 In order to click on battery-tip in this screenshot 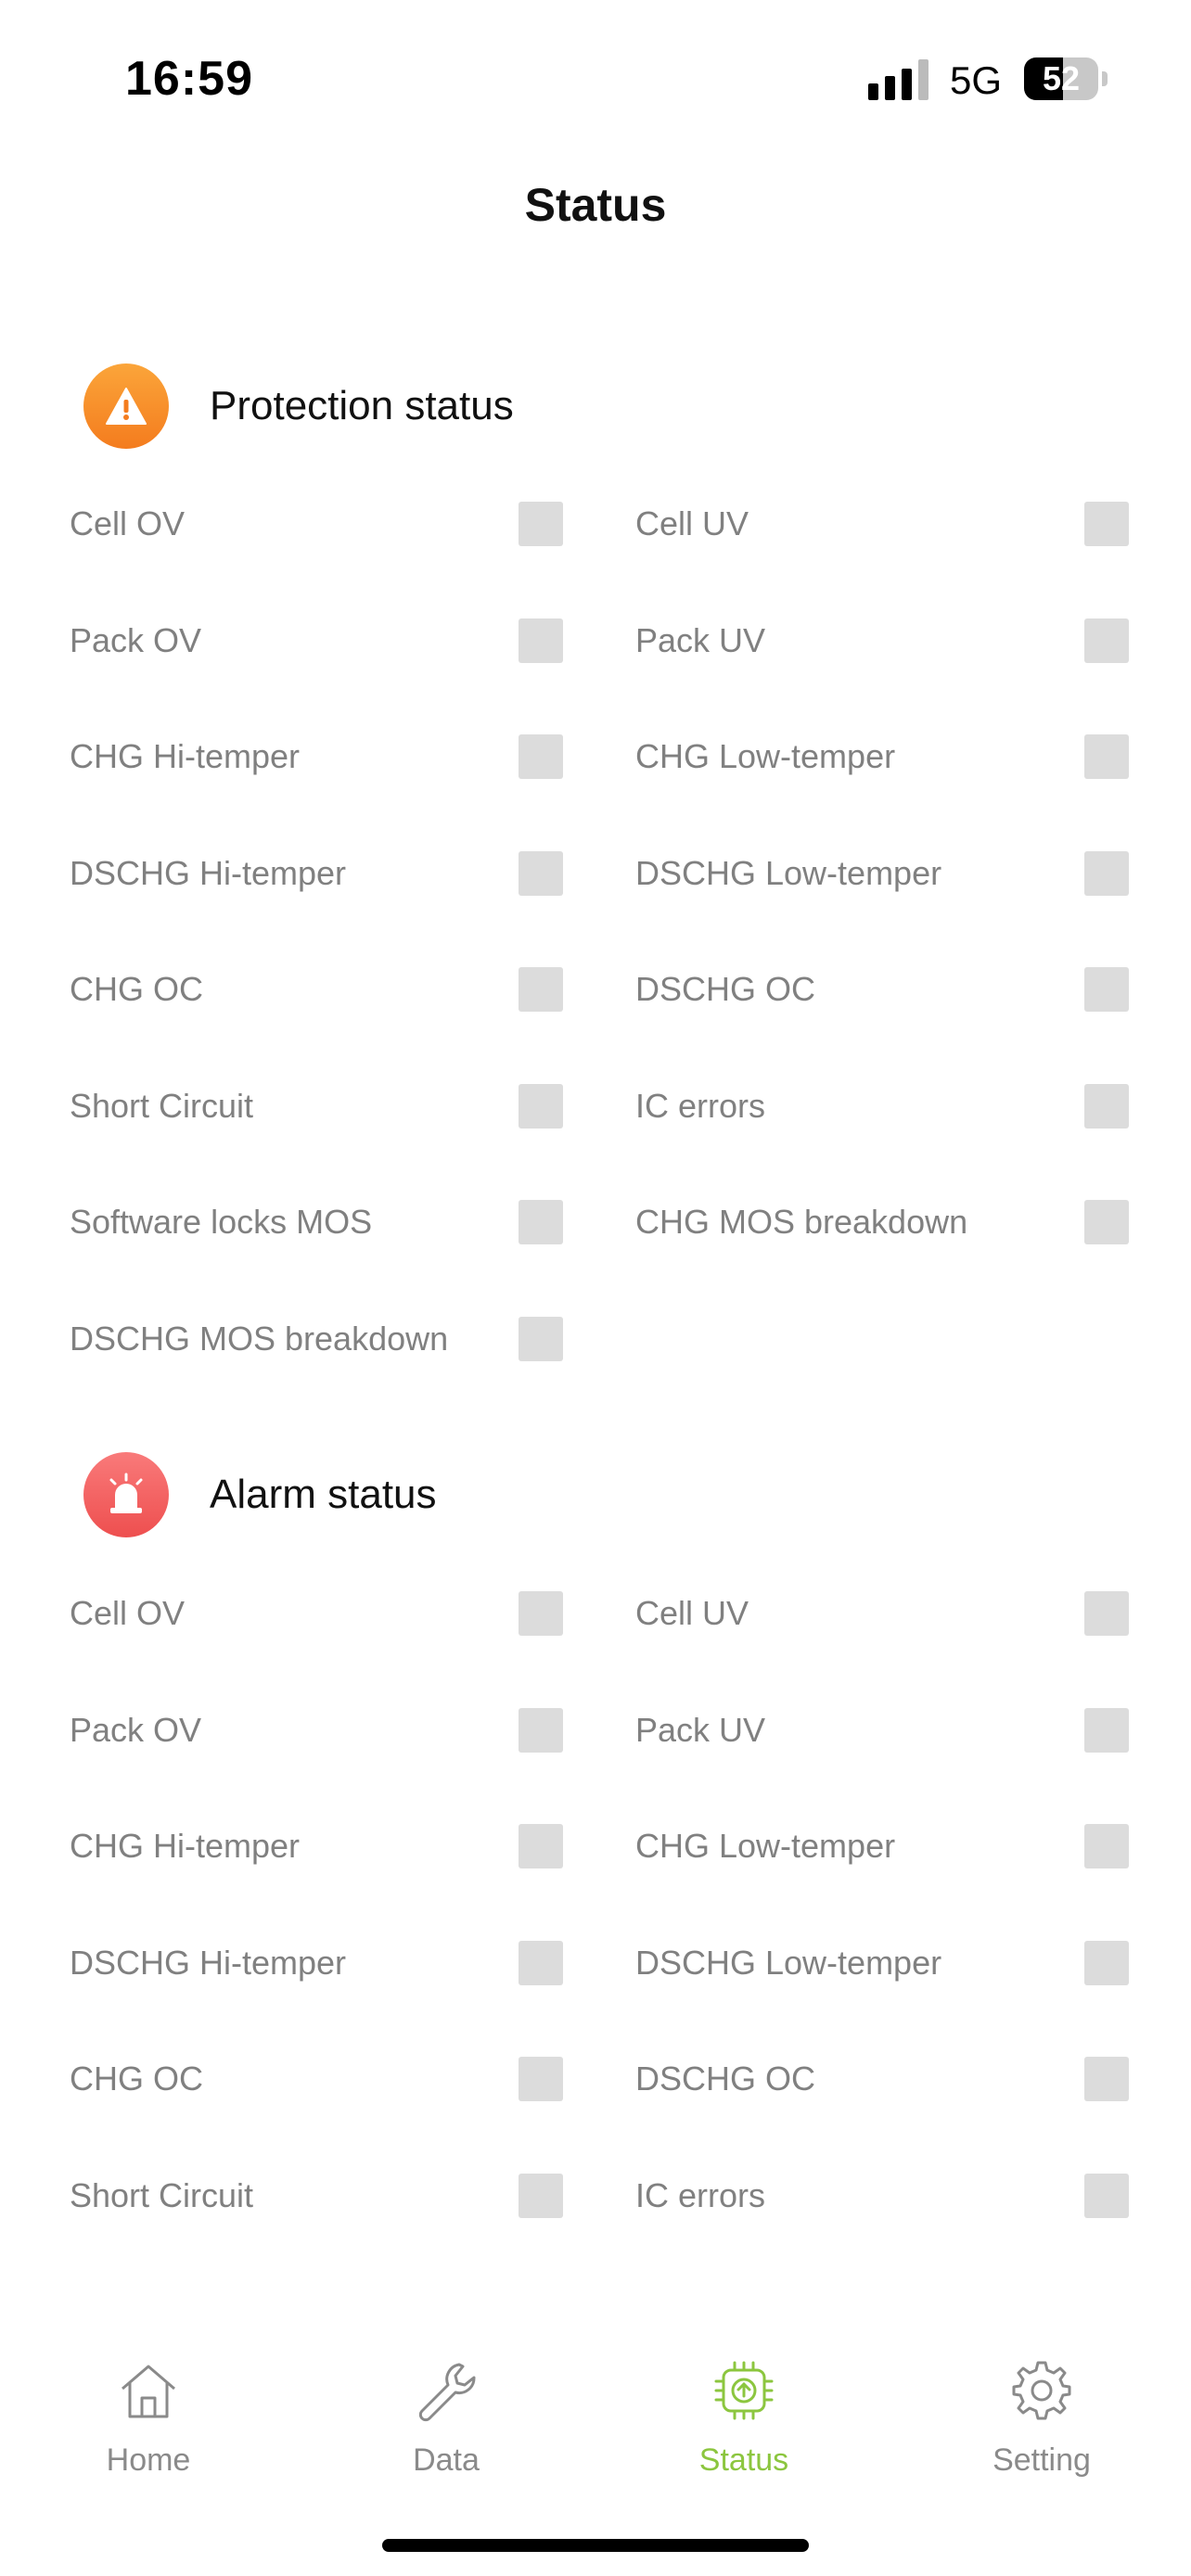, I will do `click(1105, 79)`.